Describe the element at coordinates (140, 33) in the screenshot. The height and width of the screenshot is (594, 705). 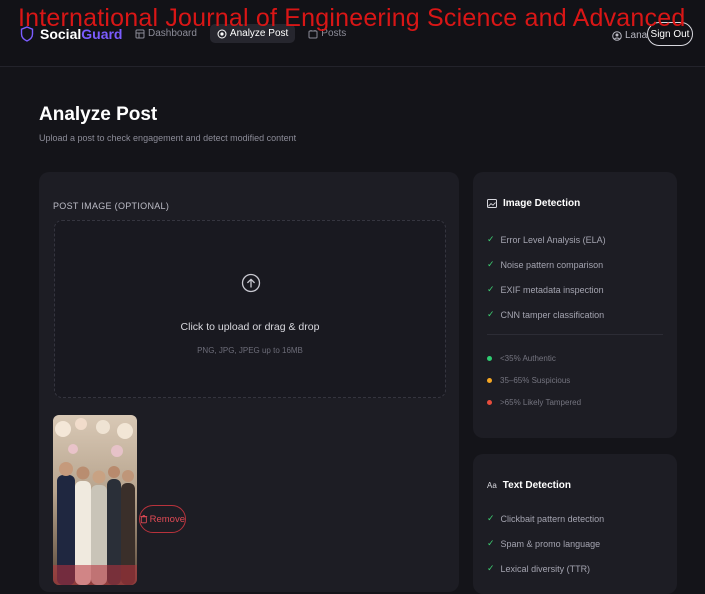
I see `dashboard-icon` at that location.